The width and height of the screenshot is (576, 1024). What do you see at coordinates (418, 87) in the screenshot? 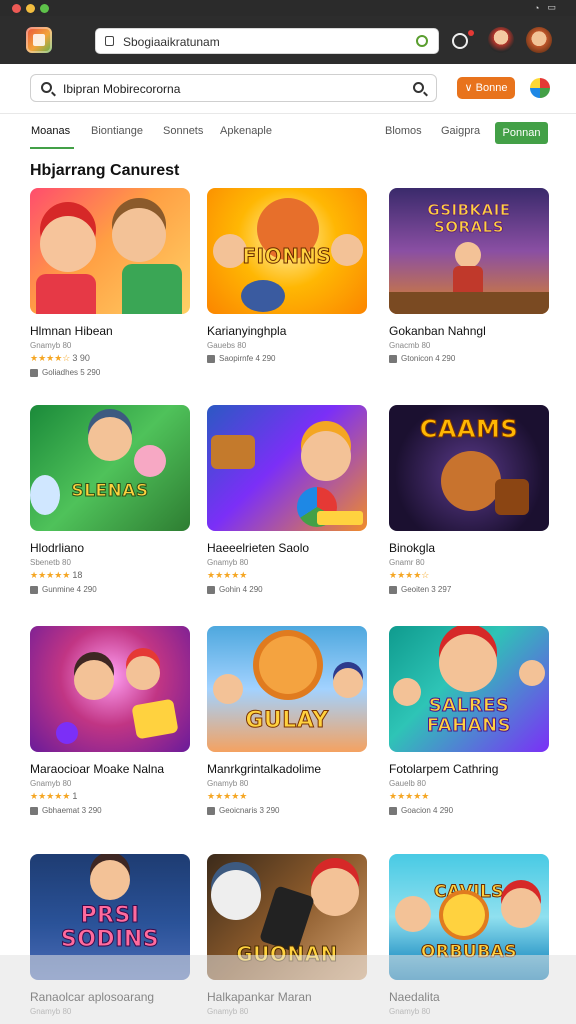
I see `search-submit-icon` at bounding box center [418, 87].